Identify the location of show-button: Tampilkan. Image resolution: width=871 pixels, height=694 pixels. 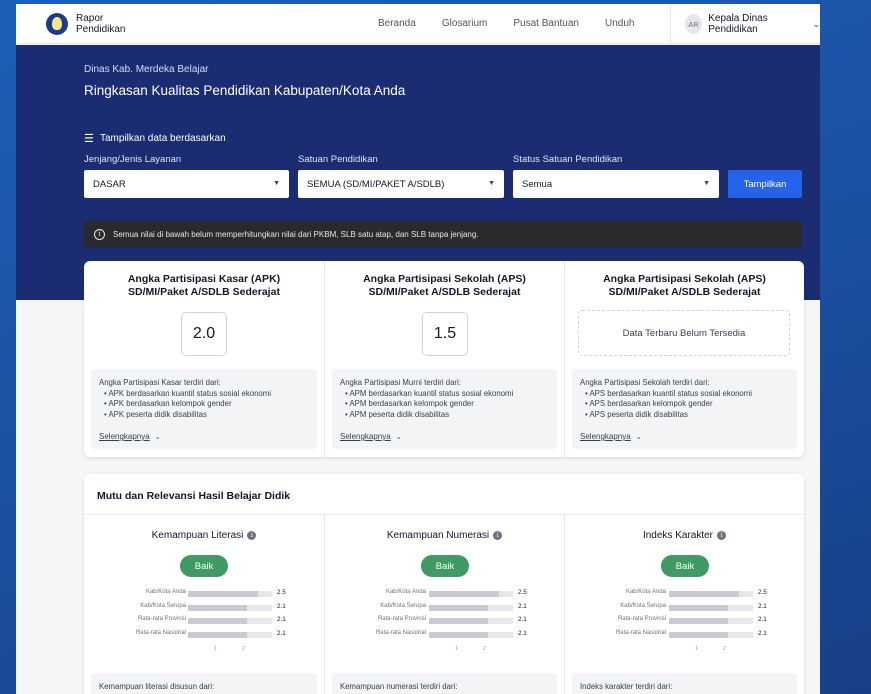
(765, 184).